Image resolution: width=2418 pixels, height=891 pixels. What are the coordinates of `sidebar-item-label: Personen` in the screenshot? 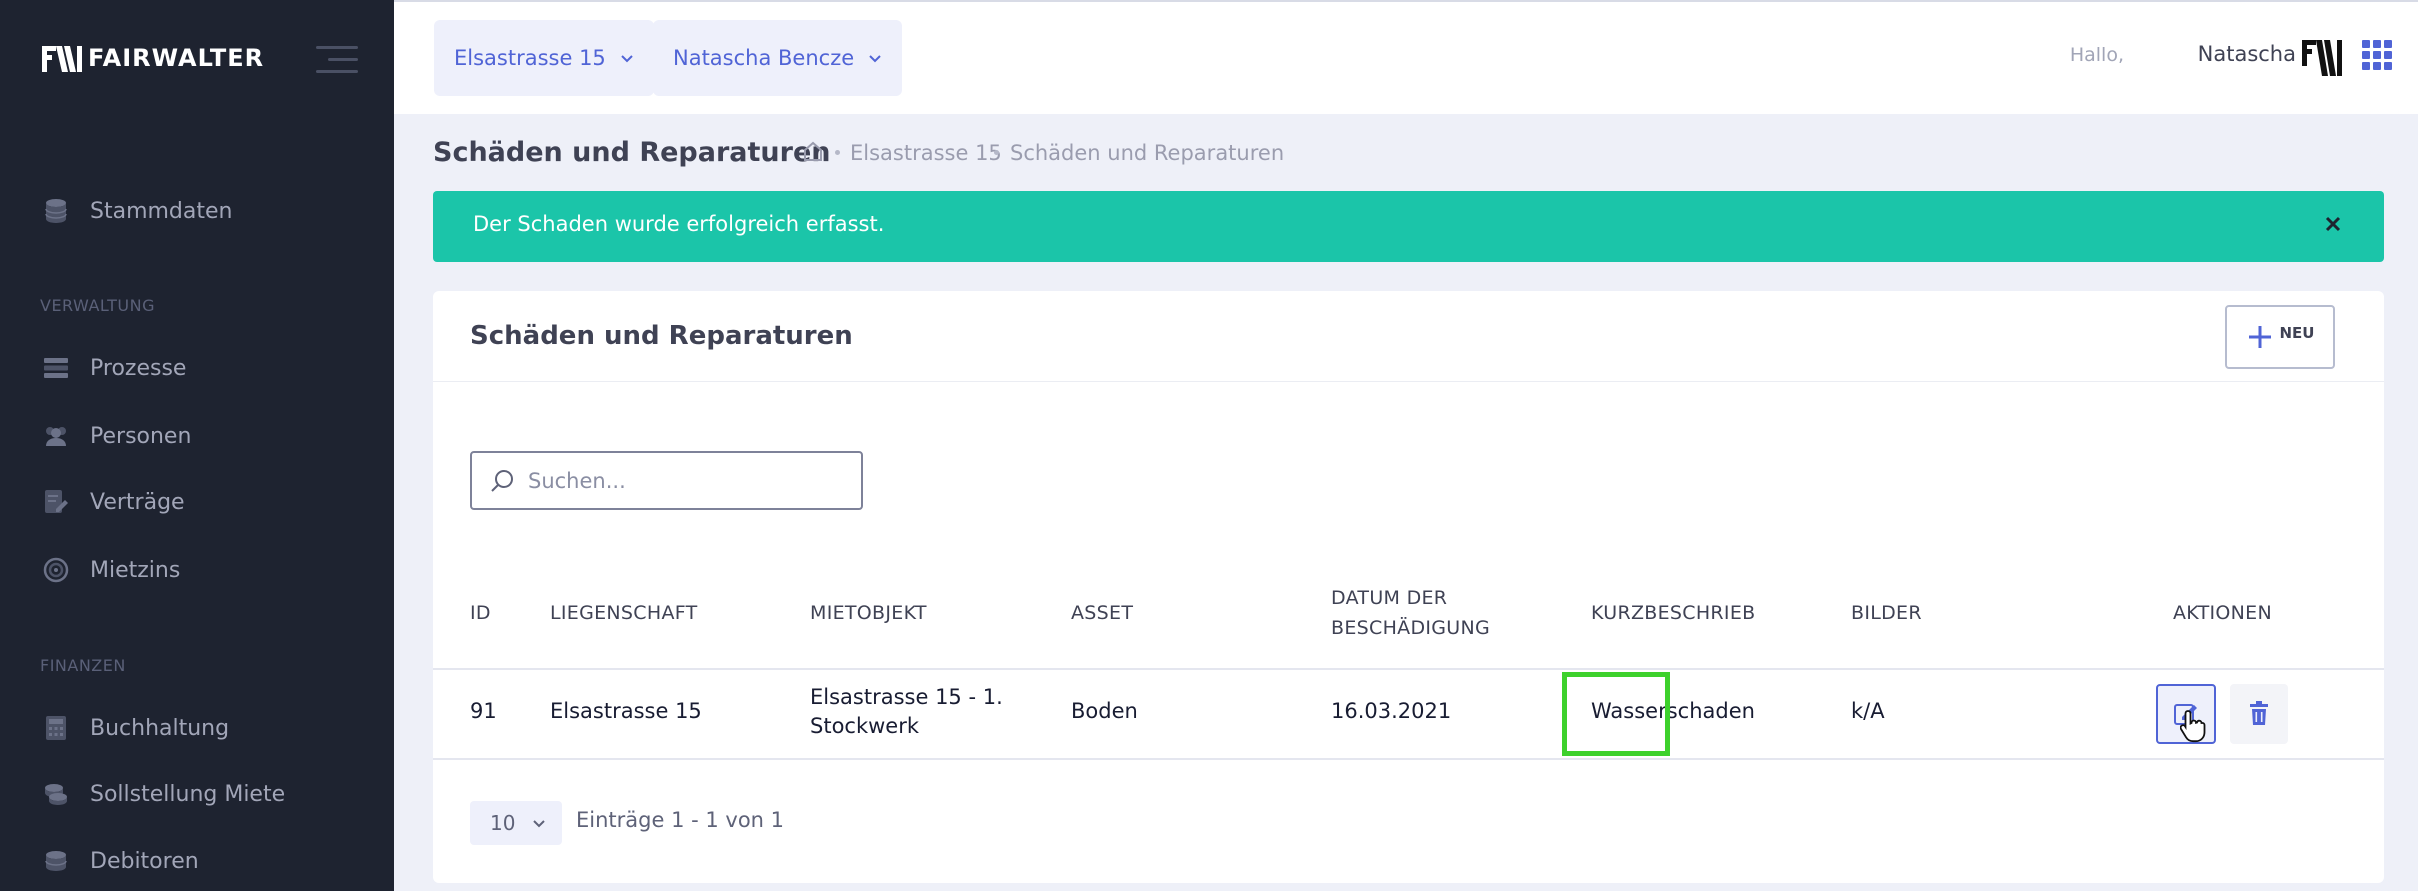 It's located at (141, 436).